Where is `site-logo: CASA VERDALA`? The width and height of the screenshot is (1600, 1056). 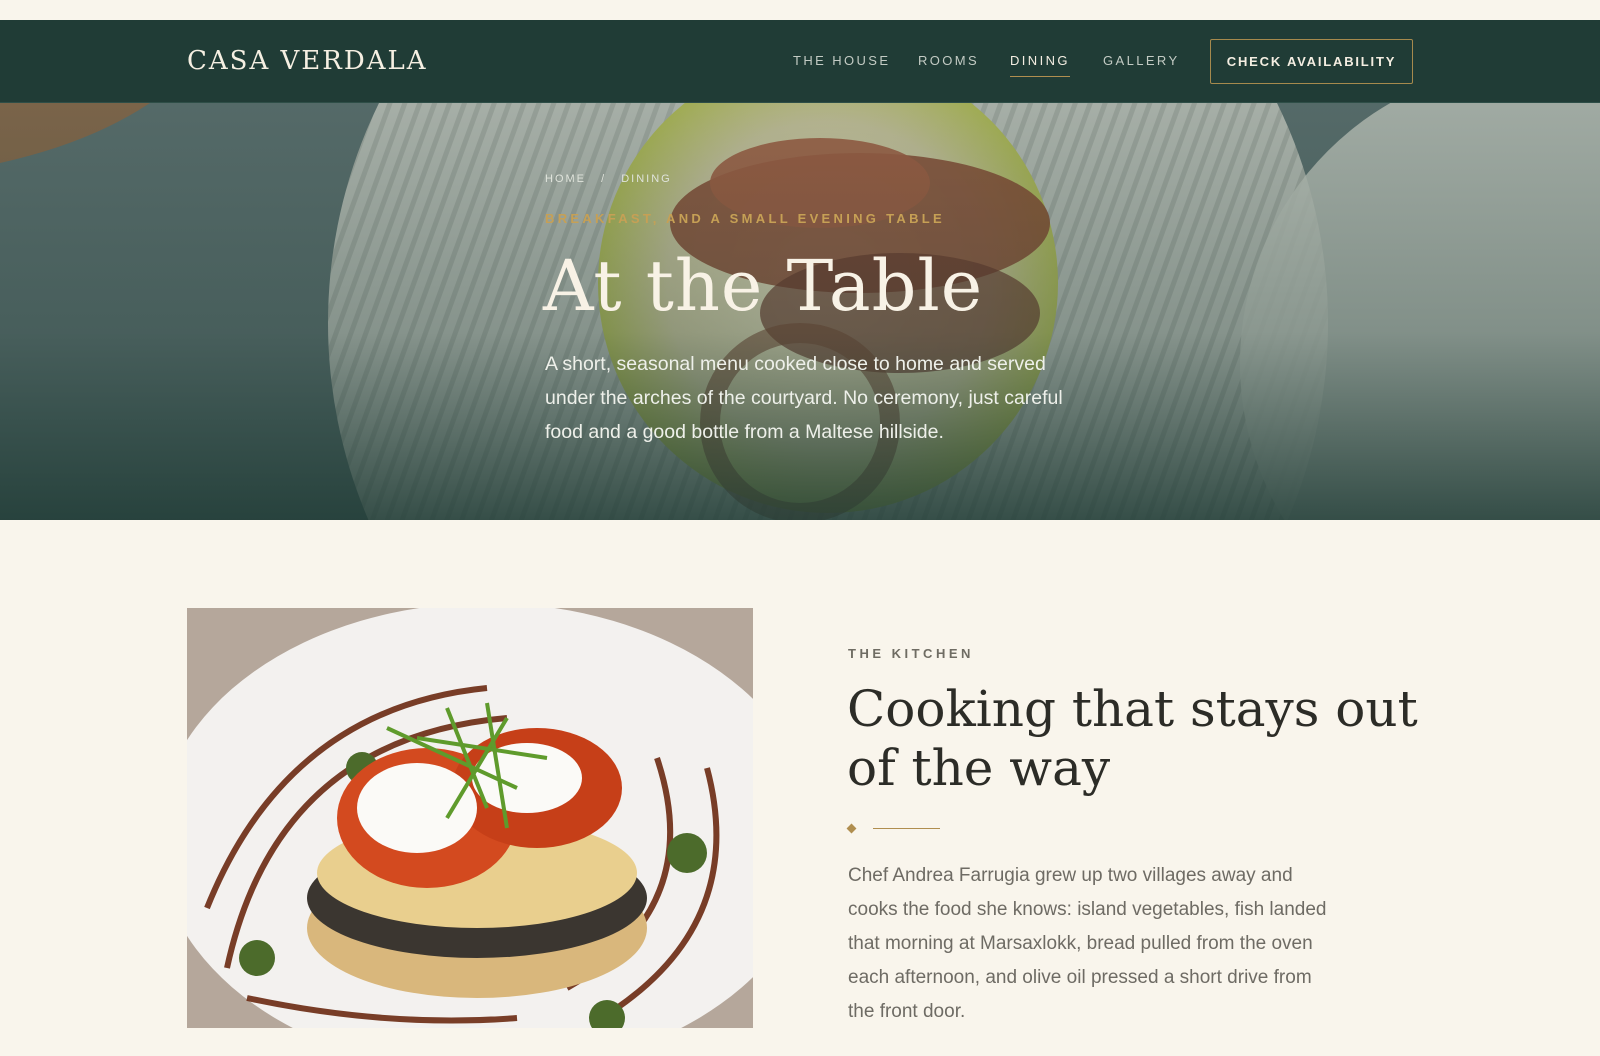
site-logo: CASA VERDALA is located at coordinates (307, 61).